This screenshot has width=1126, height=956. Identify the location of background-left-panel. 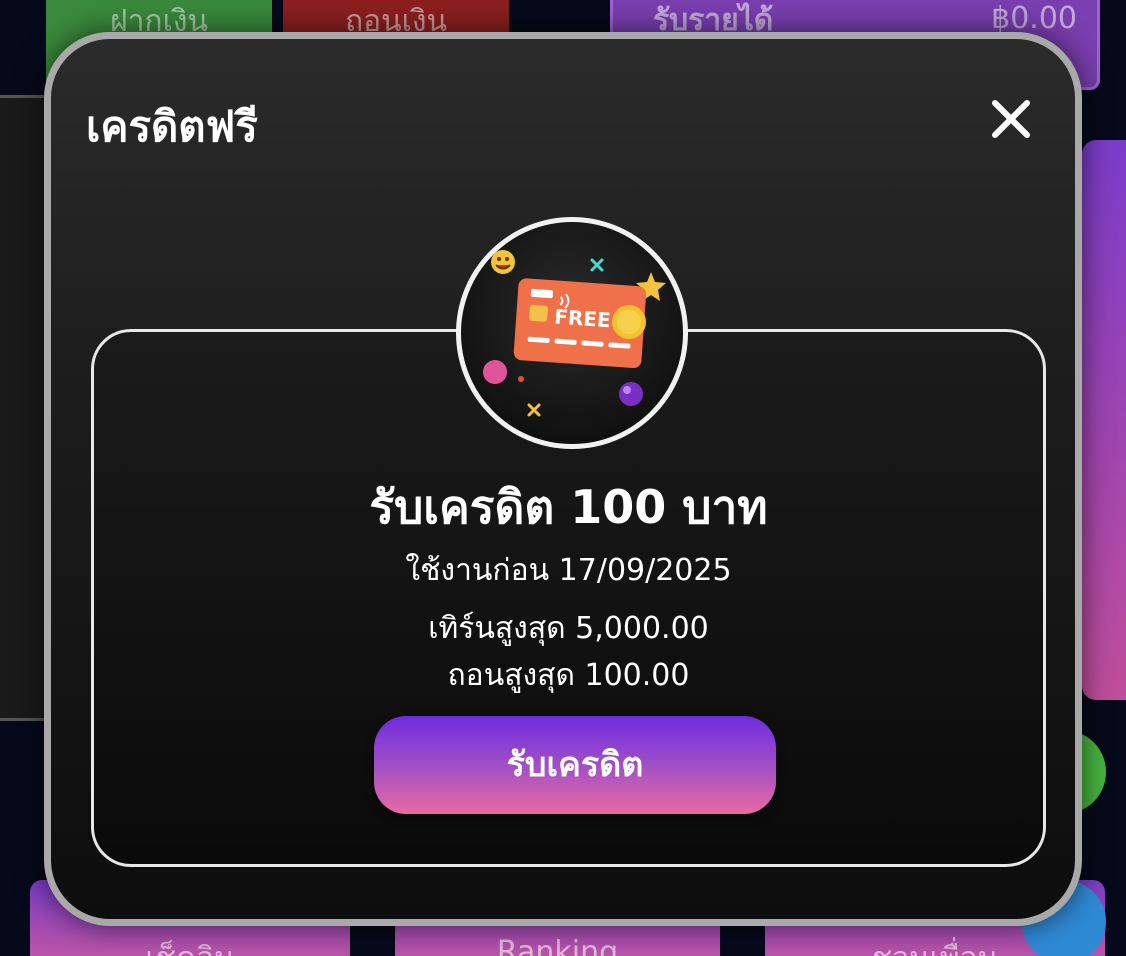
(22, 408).